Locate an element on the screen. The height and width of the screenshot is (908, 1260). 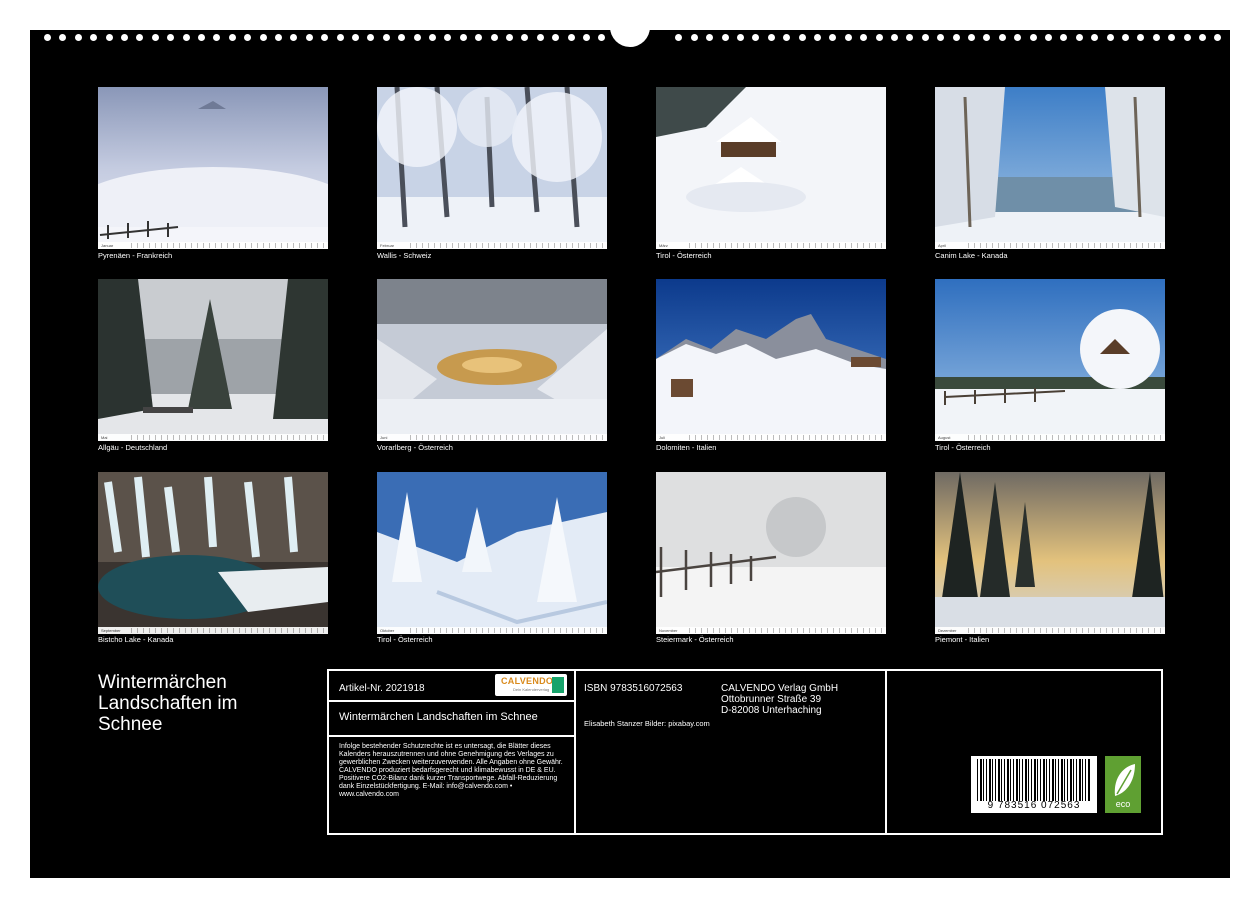
photo-vorarlberg is located at coordinates (492, 360).